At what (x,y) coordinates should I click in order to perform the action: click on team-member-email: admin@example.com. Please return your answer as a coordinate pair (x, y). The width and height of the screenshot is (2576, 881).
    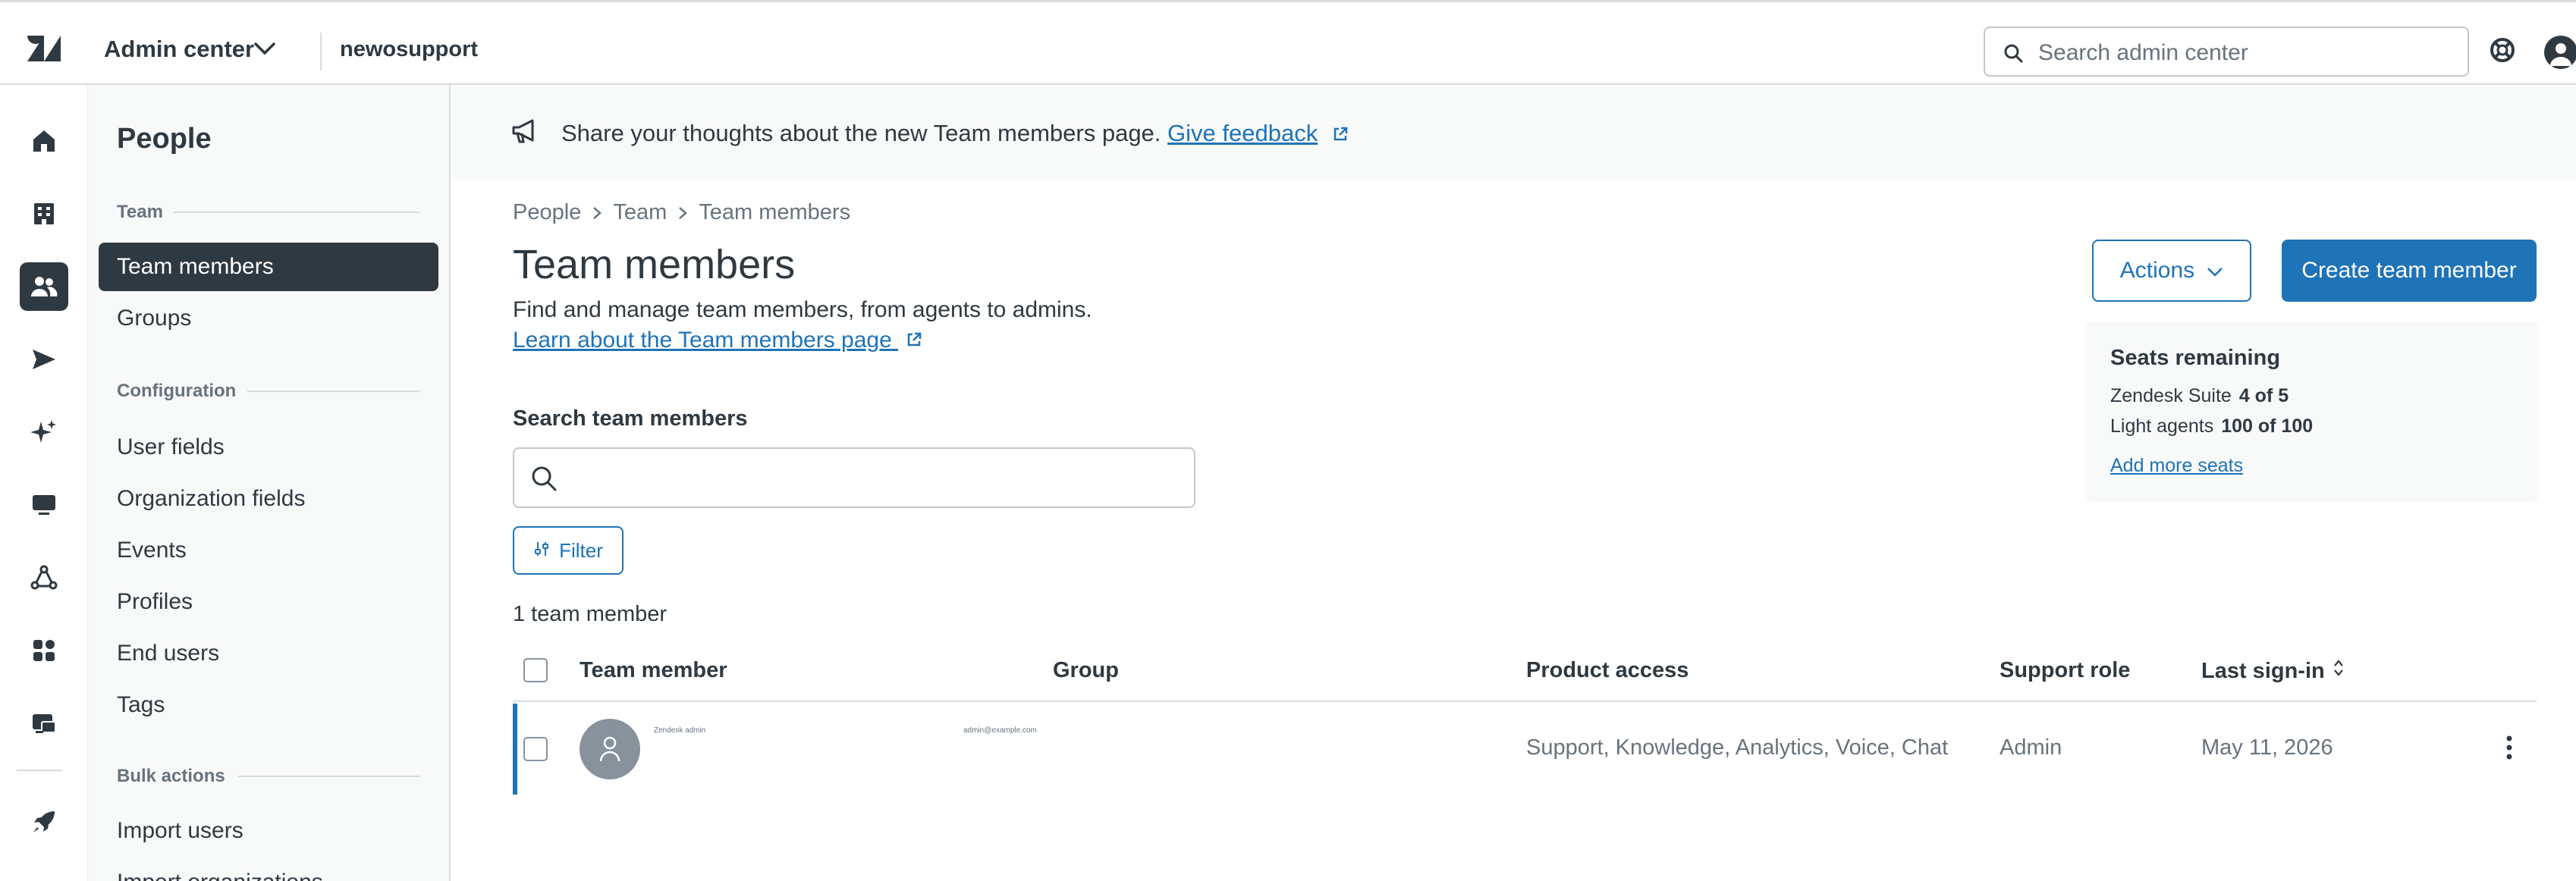
    Looking at the image, I should click on (1000, 730).